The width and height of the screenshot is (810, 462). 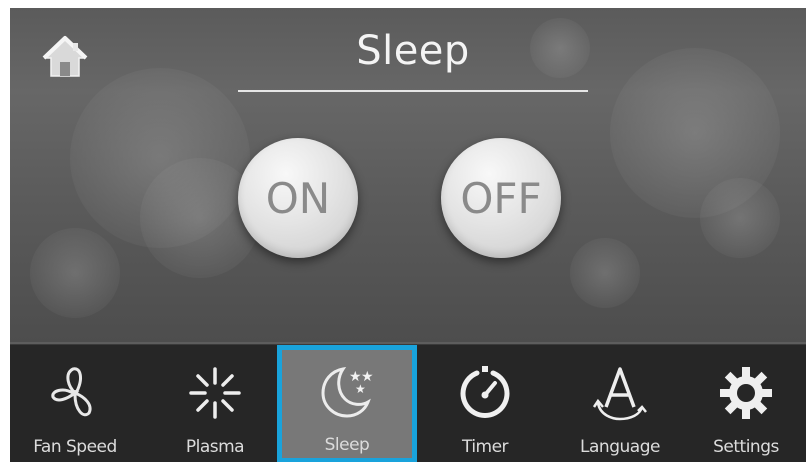 I want to click on timer-icon, so click(x=485, y=392).